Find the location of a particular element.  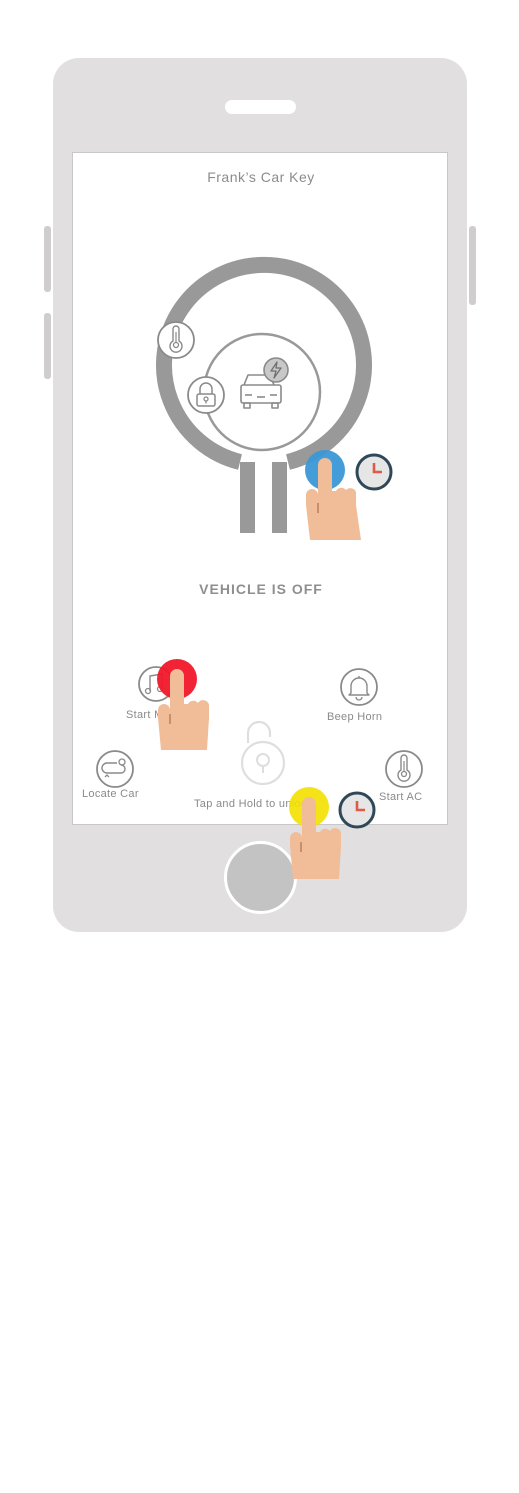

unlock-icon is located at coordinates (262, 750).